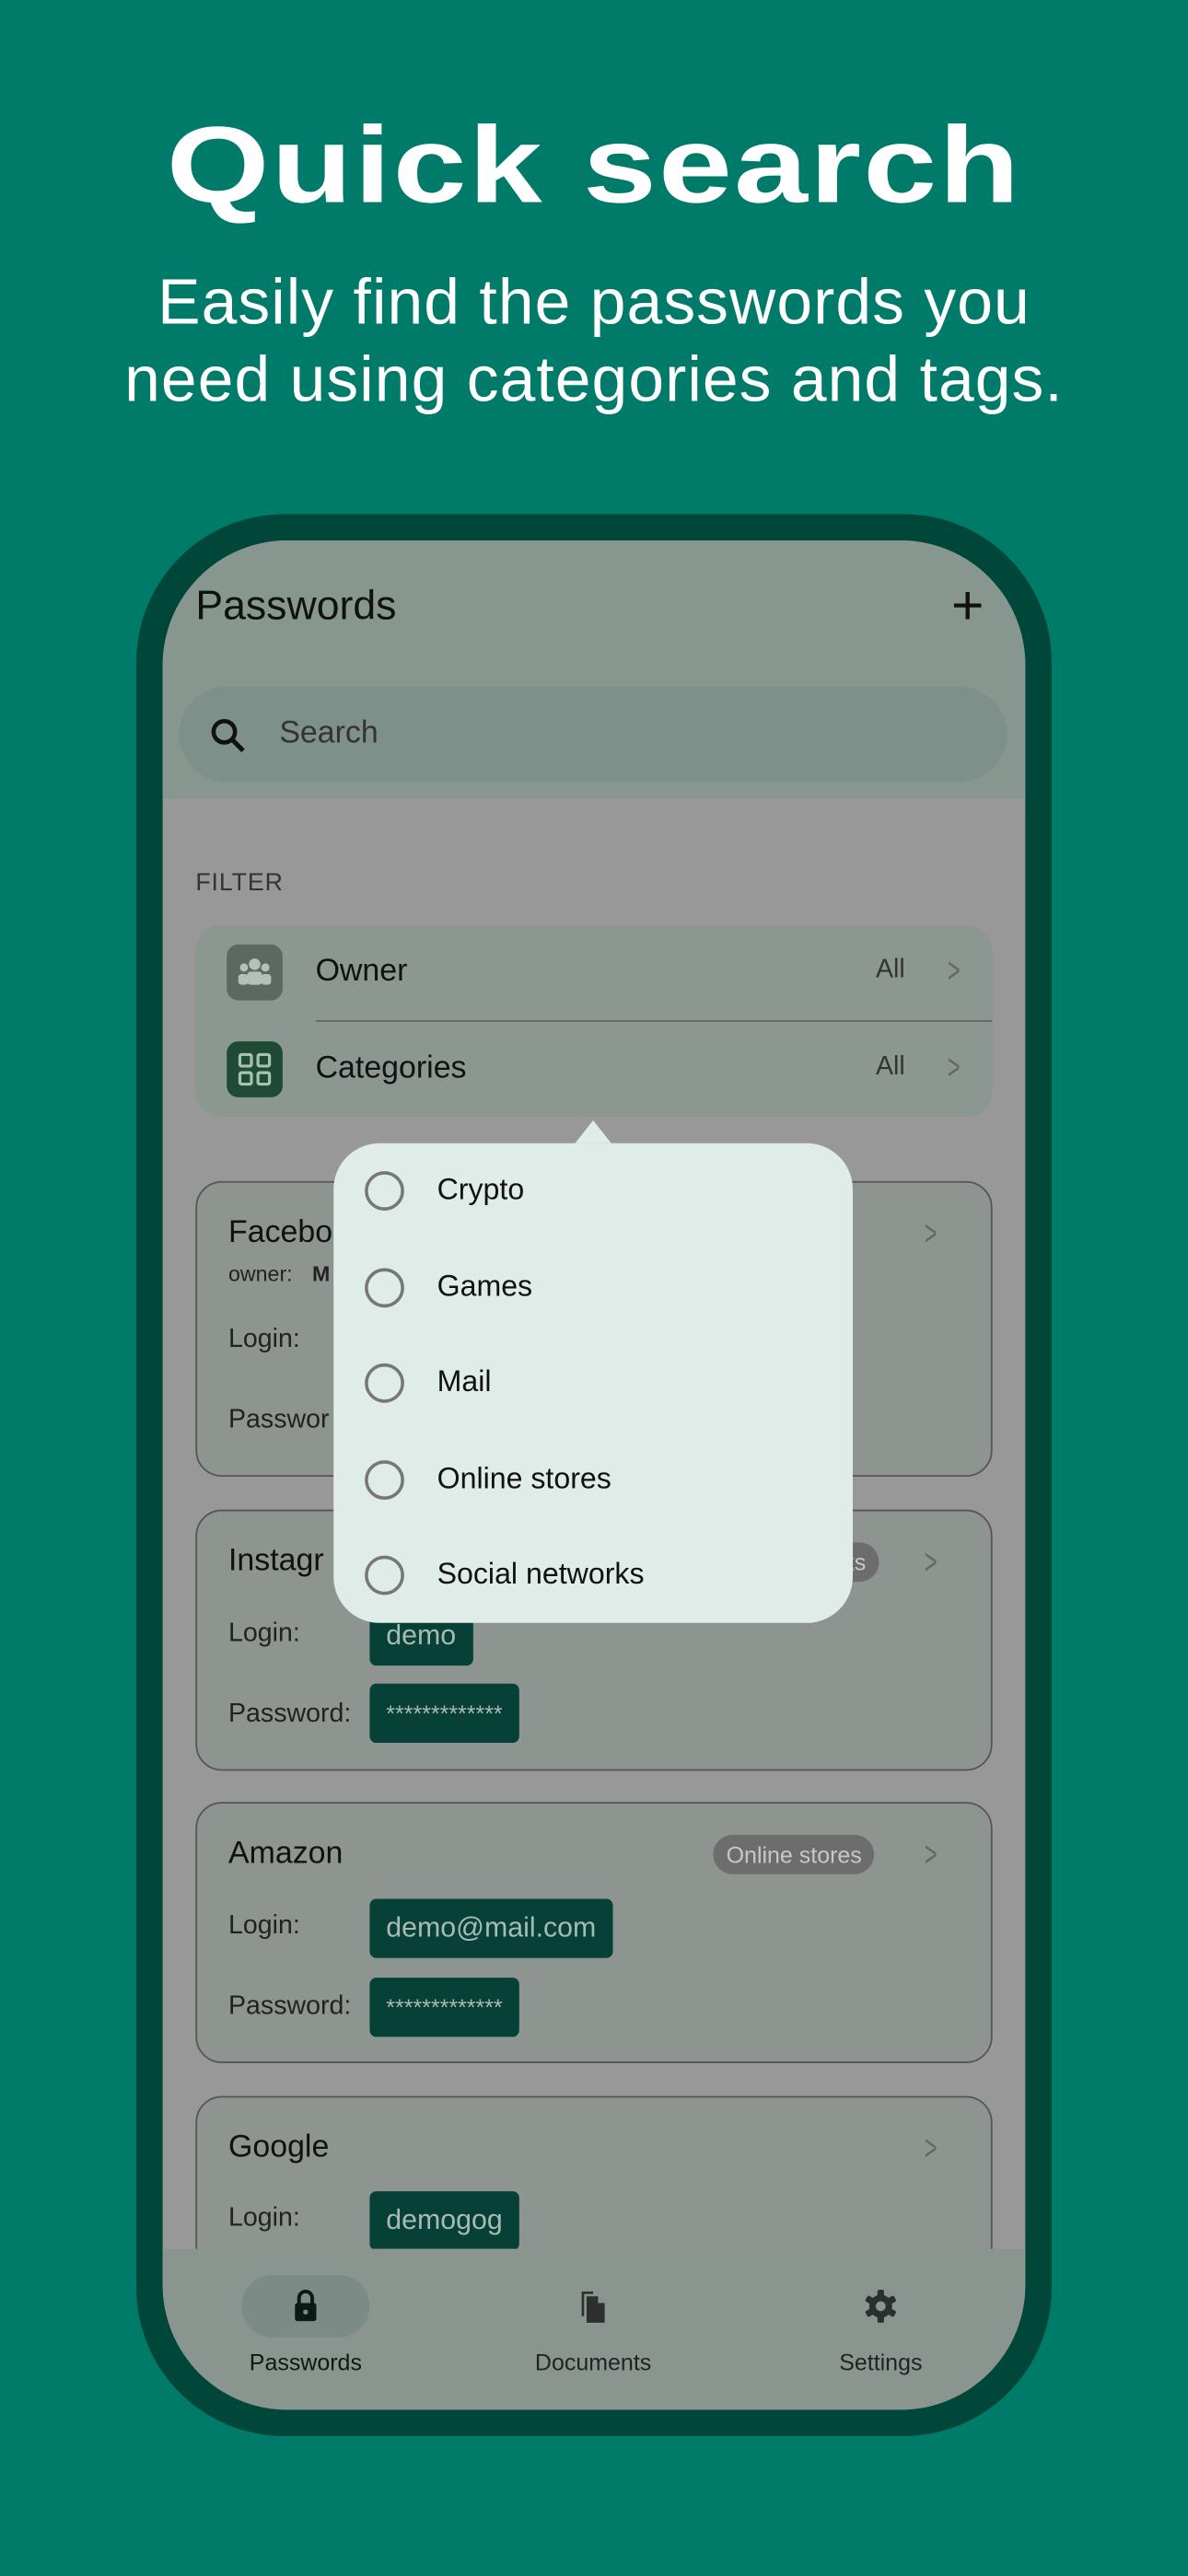 Image resolution: width=1188 pixels, height=2576 pixels. Describe the element at coordinates (593, 1069) in the screenshot. I see `filter-row-categories: Categories All >` at that location.